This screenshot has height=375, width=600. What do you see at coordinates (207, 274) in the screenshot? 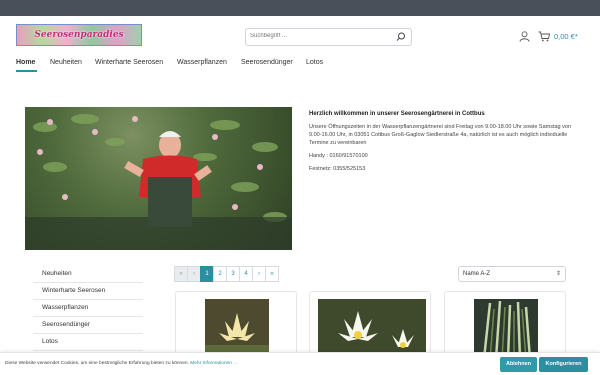
I see `page-1-button: 1` at bounding box center [207, 274].